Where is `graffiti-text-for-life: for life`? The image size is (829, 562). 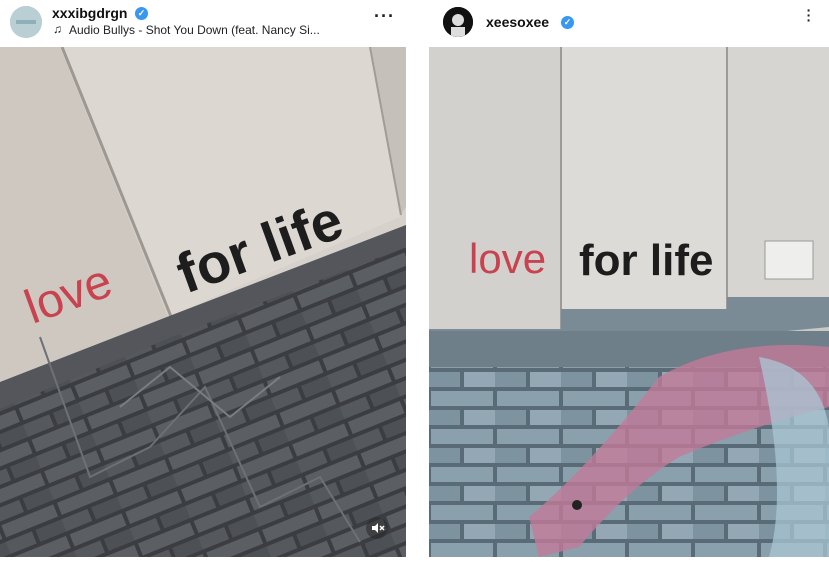
graffiti-text-for-life: for life is located at coordinates (646, 260).